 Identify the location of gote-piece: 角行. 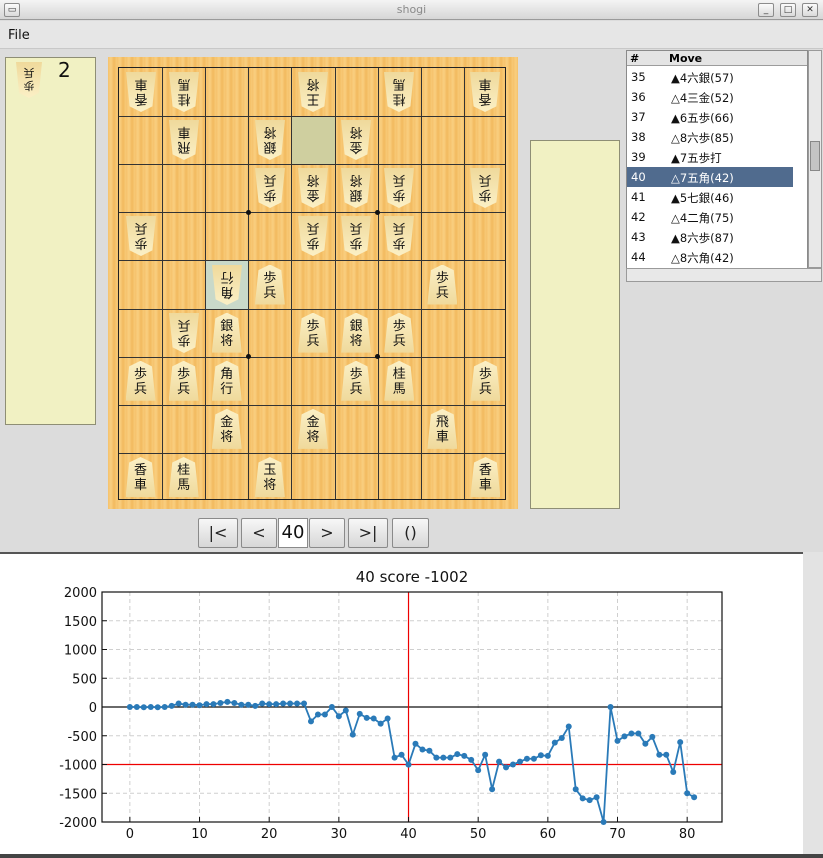
(227, 285).